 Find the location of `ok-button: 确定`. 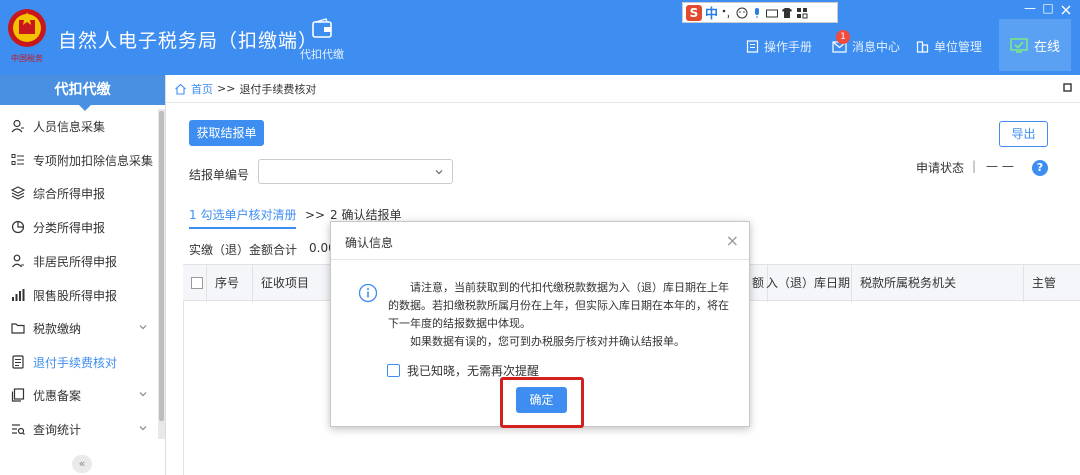

ok-button: 确定 is located at coordinates (541, 400).